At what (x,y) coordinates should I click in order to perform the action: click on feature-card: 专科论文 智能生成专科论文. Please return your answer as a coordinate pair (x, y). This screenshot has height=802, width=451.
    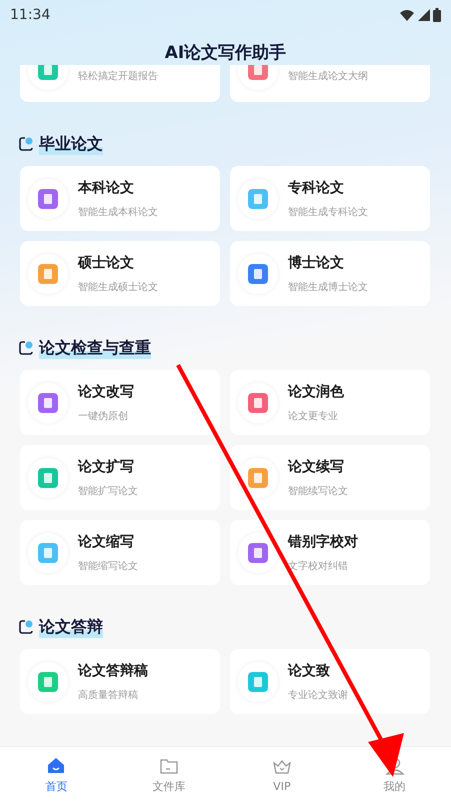
    Looking at the image, I should click on (330, 198).